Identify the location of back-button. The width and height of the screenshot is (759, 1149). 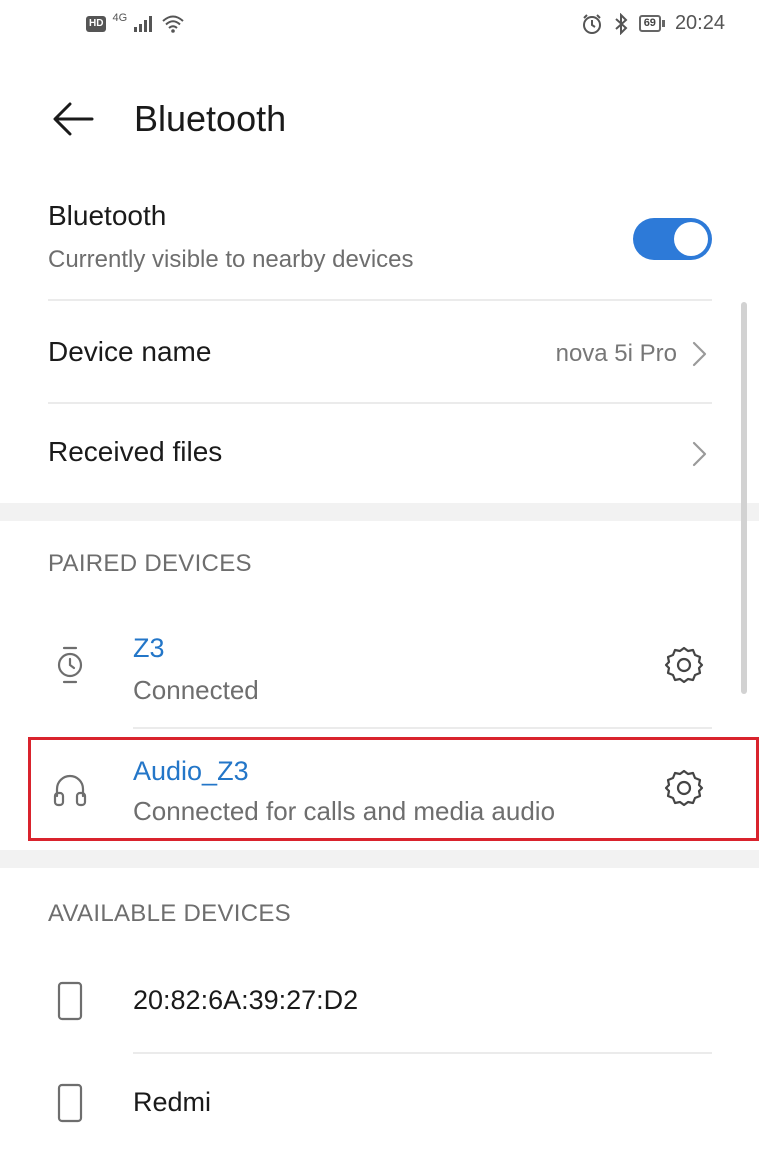
(73, 119).